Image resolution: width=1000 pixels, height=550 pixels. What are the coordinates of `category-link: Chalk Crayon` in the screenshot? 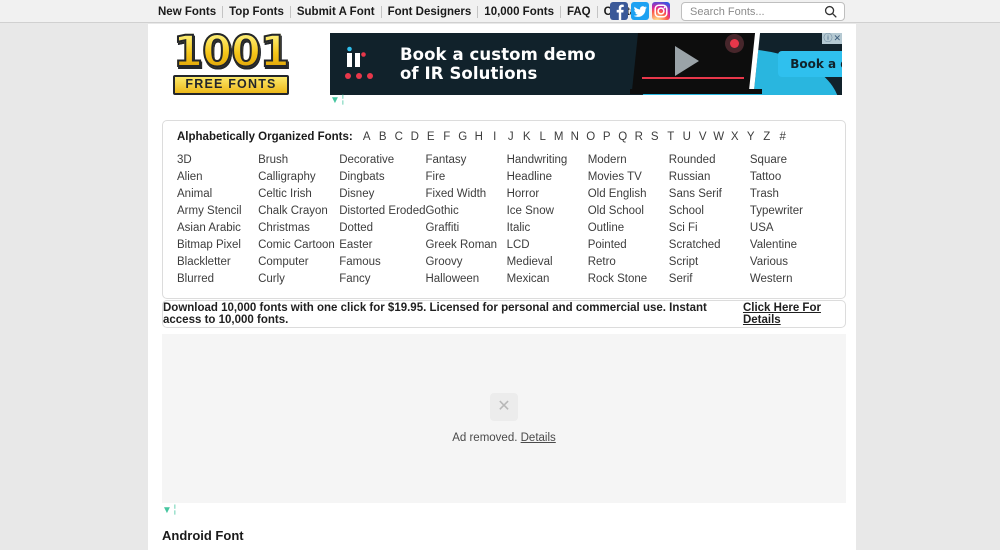 It's located at (298, 211).